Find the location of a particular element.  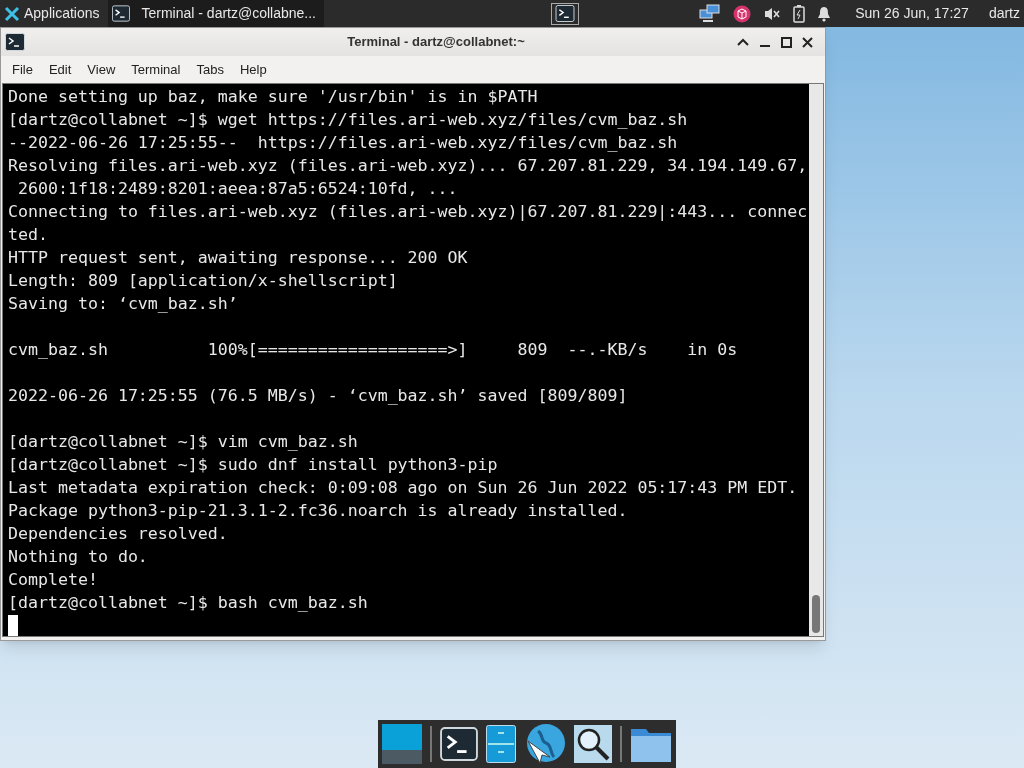

speaker-muted-icon is located at coordinates (772, 13).